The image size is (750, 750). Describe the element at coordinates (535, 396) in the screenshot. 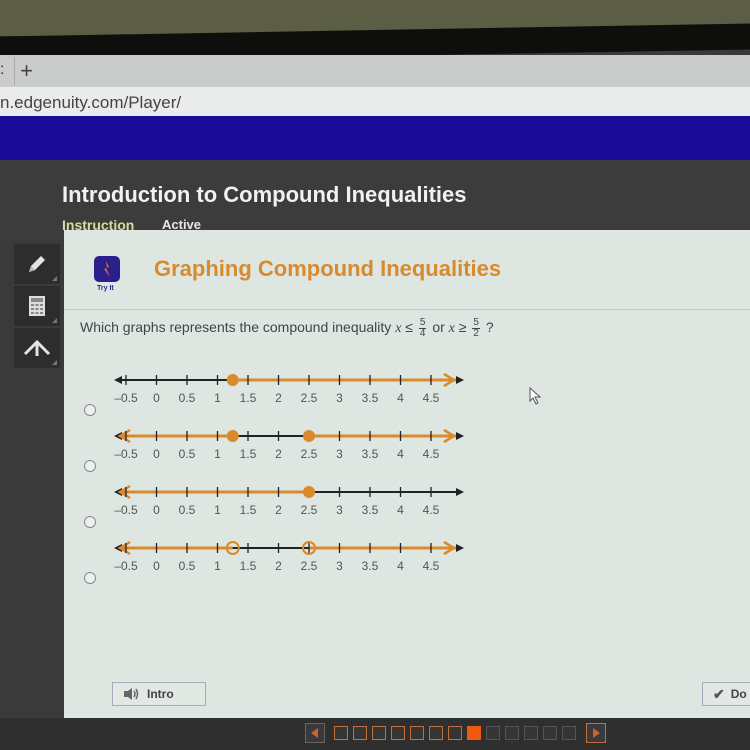

I see `mouse-cursor-icon` at that location.